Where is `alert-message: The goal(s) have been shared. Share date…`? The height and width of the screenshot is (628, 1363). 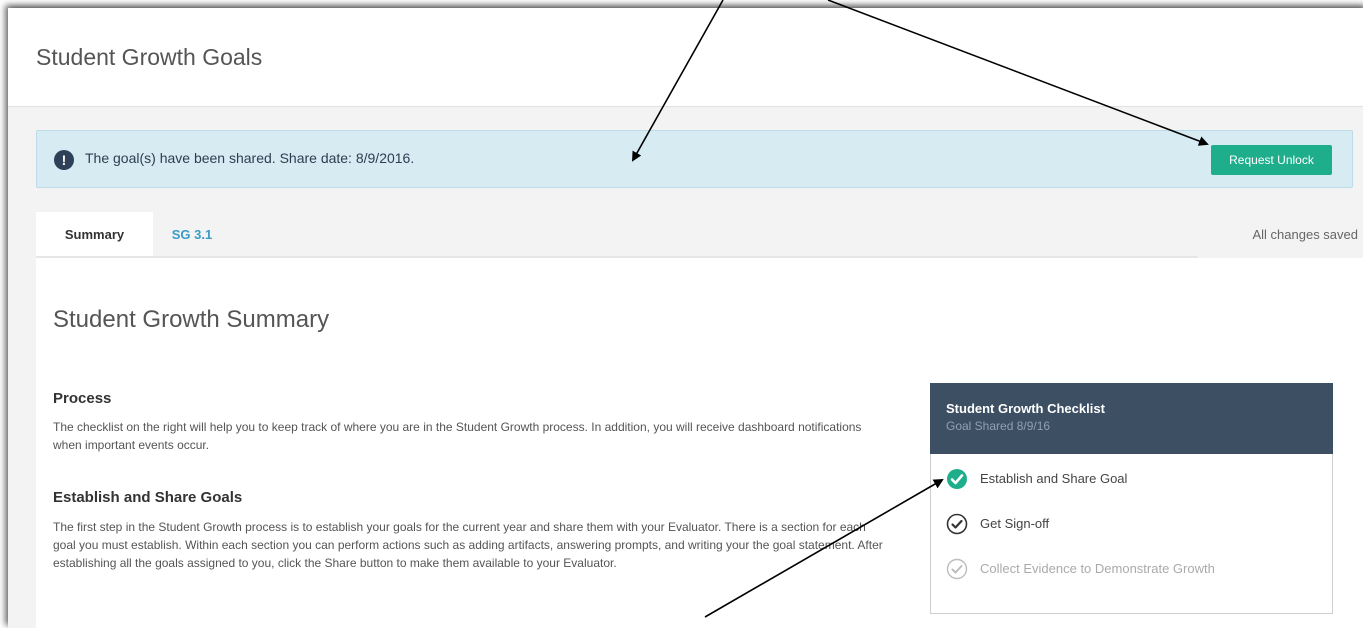 alert-message: The goal(s) have been shared. Share date… is located at coordinates (250, 158).